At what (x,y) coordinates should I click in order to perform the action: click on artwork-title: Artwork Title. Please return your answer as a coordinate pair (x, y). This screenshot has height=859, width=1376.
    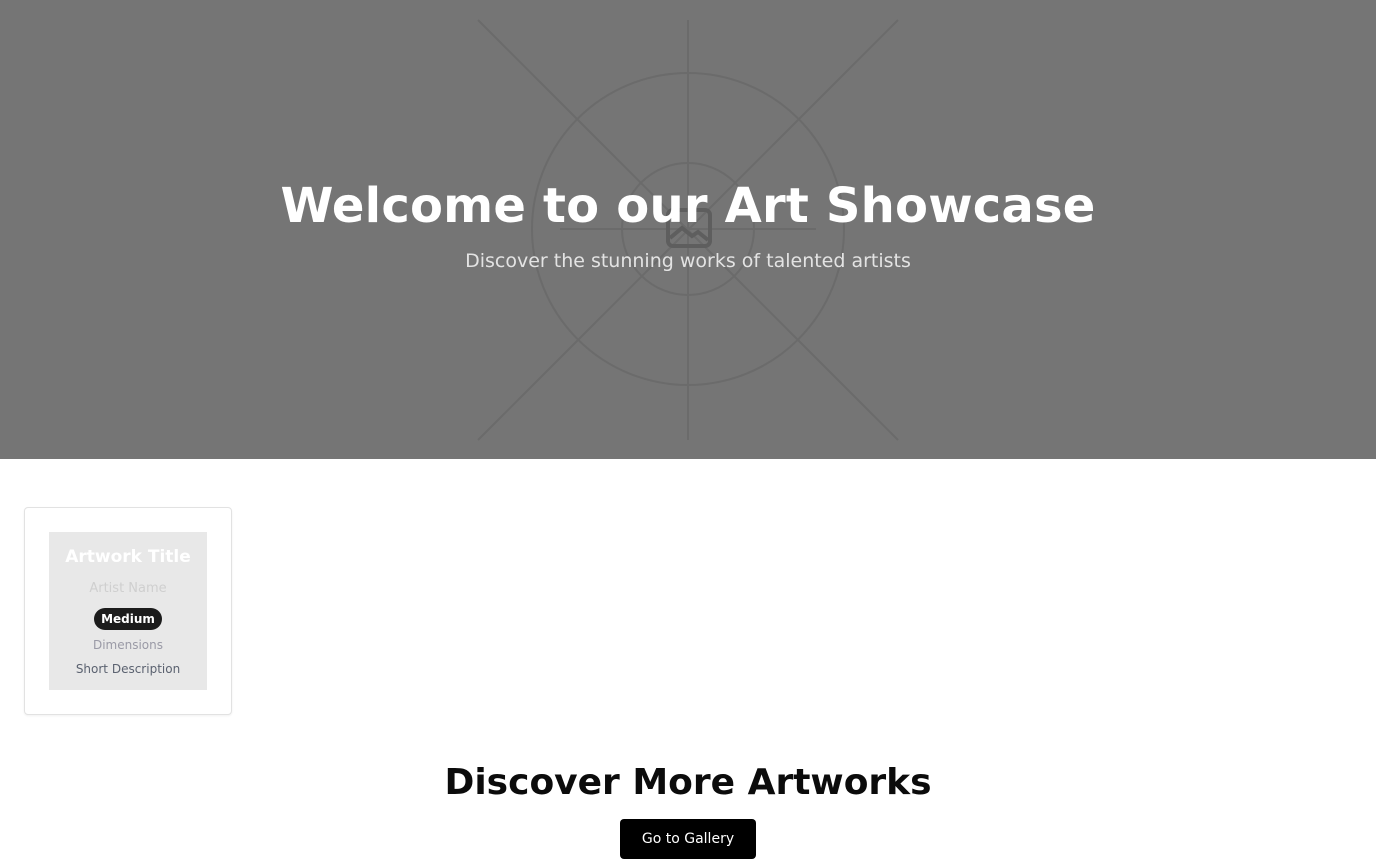
    Looking at the image, I should click on (128, 557).